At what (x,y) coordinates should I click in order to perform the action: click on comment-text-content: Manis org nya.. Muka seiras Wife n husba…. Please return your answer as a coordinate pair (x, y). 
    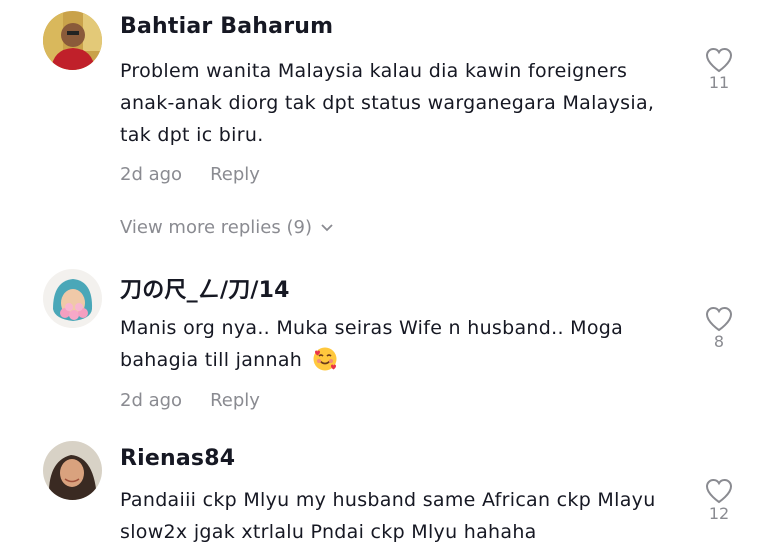
    Looking at the image, I should click on (372, 344).